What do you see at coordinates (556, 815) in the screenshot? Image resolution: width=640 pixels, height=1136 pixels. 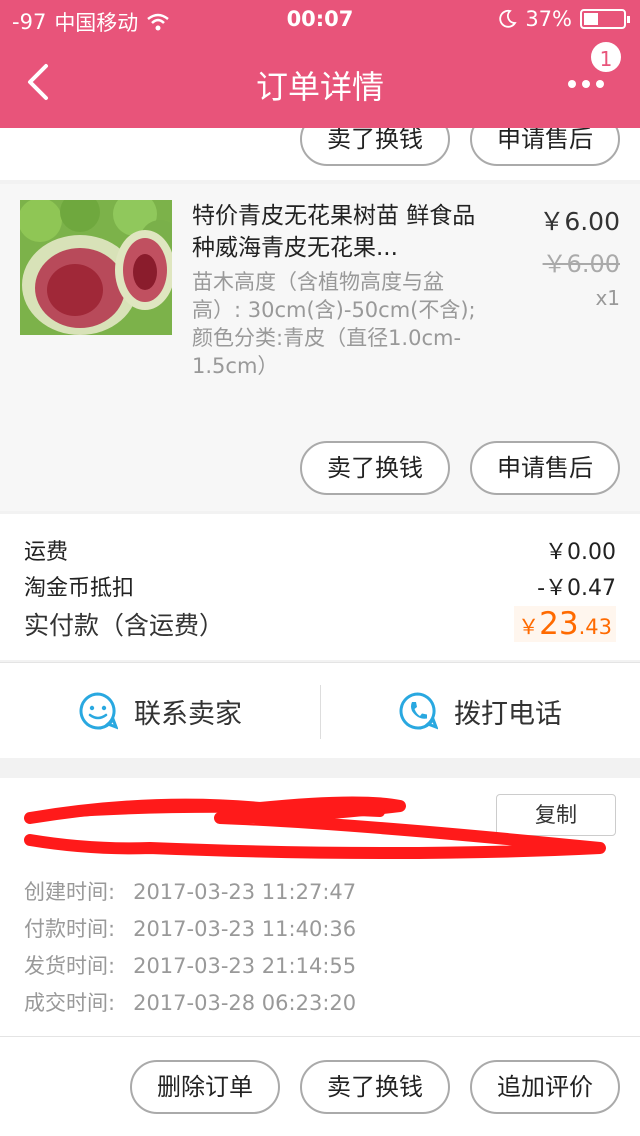 I see `copy-button: 复制` at bounding box center [556, 815].